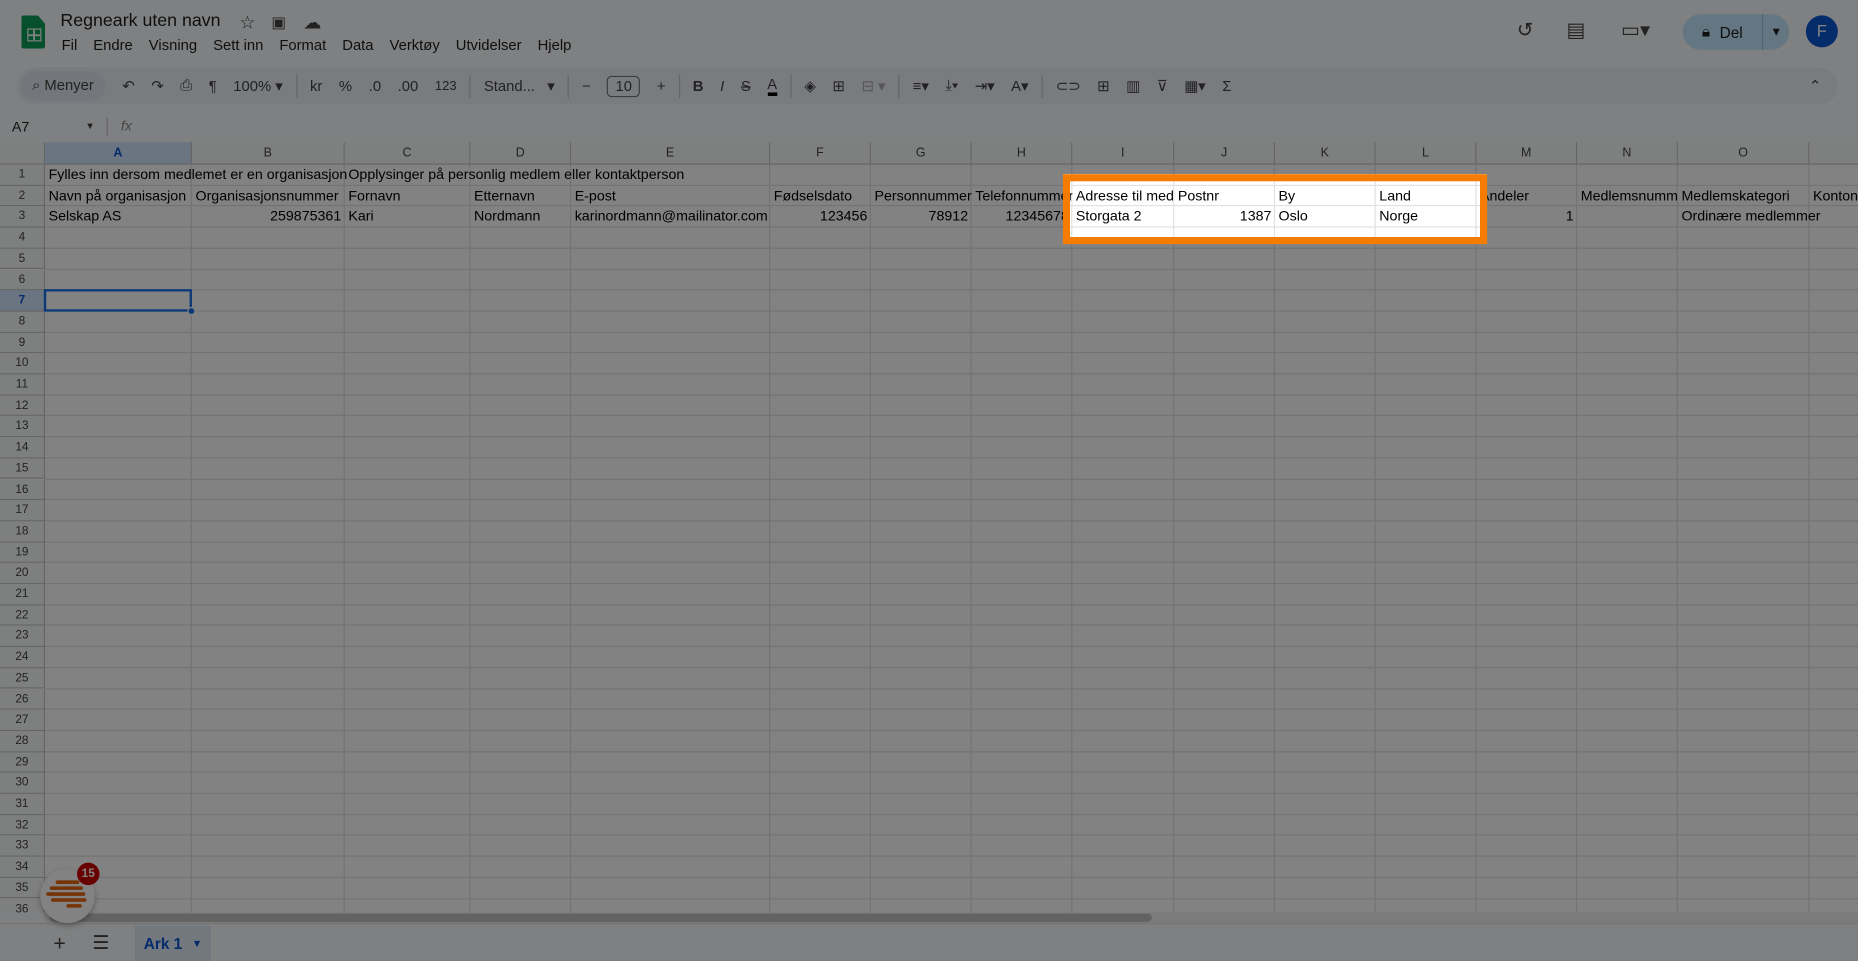  What do you see at coordinates (23, 153) in the screenshot?
I see `select-all-corner` at bounding box center [23, 153].